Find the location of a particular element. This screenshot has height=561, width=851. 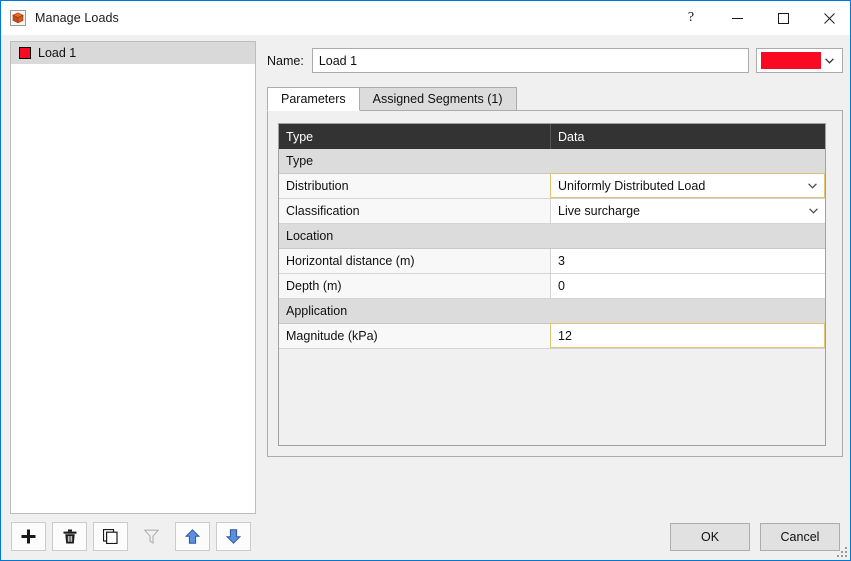

help-button: ? is located at coordinates (691, 18).